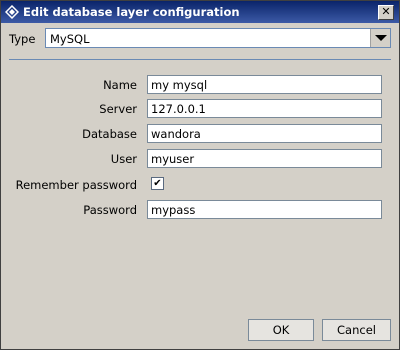 The height and width of the screenshot is (350, 400). What do you see at coordinates (264, 209) in the screenshot?
I see `password-input: mypass` at bounding box center [264, 209].